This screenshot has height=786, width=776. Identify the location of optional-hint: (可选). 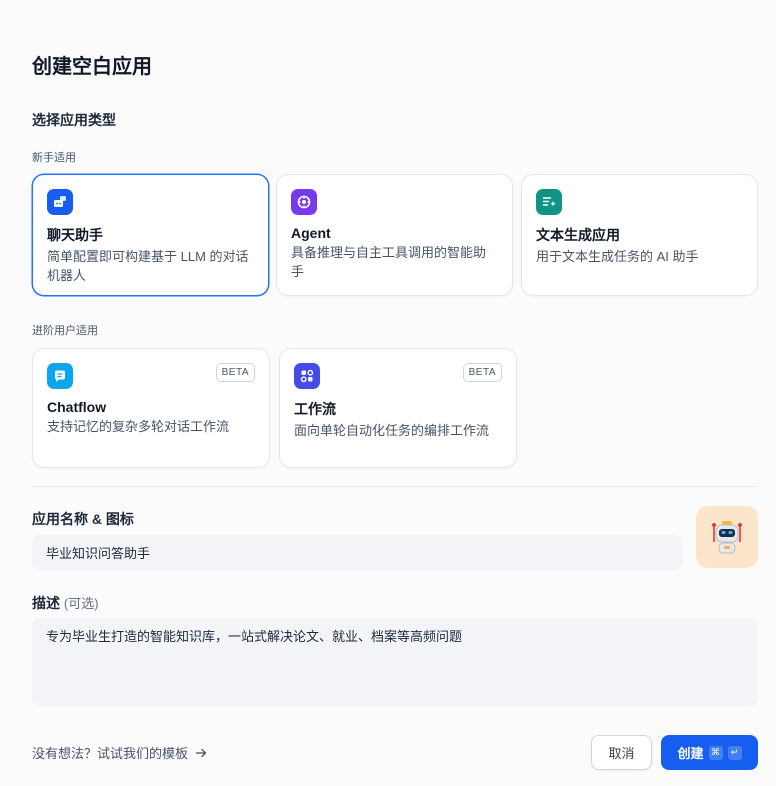
(81, 603).